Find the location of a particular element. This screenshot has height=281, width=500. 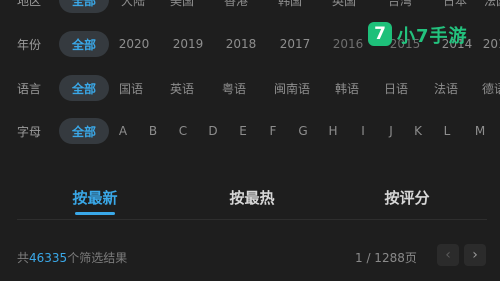

letter-option: B is located at coordinates (153, 131).